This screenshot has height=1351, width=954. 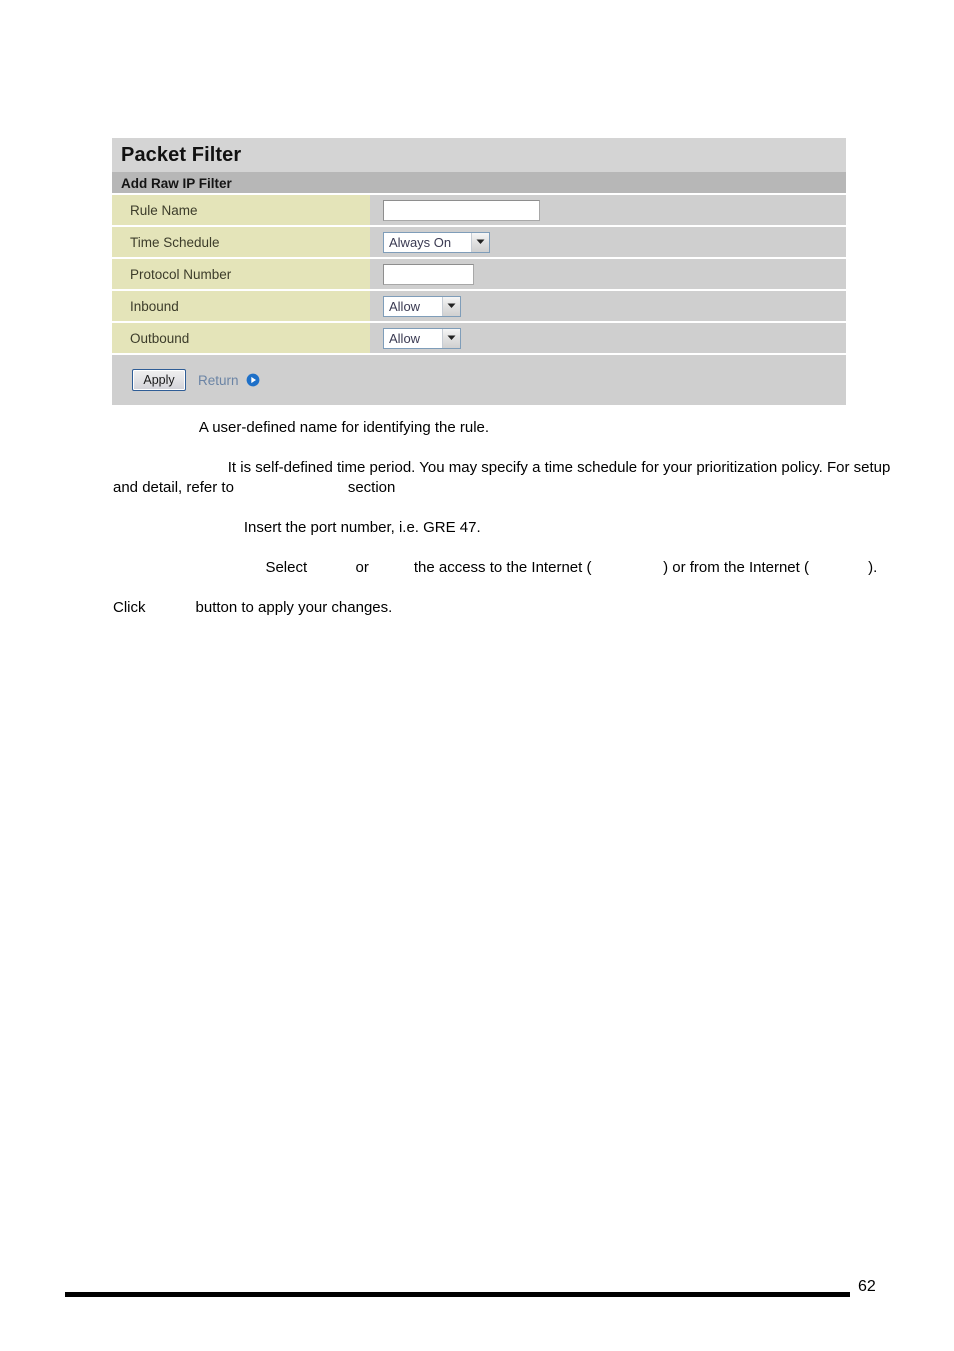 I want to click on rule-name-input, so click(x=461, y=210).